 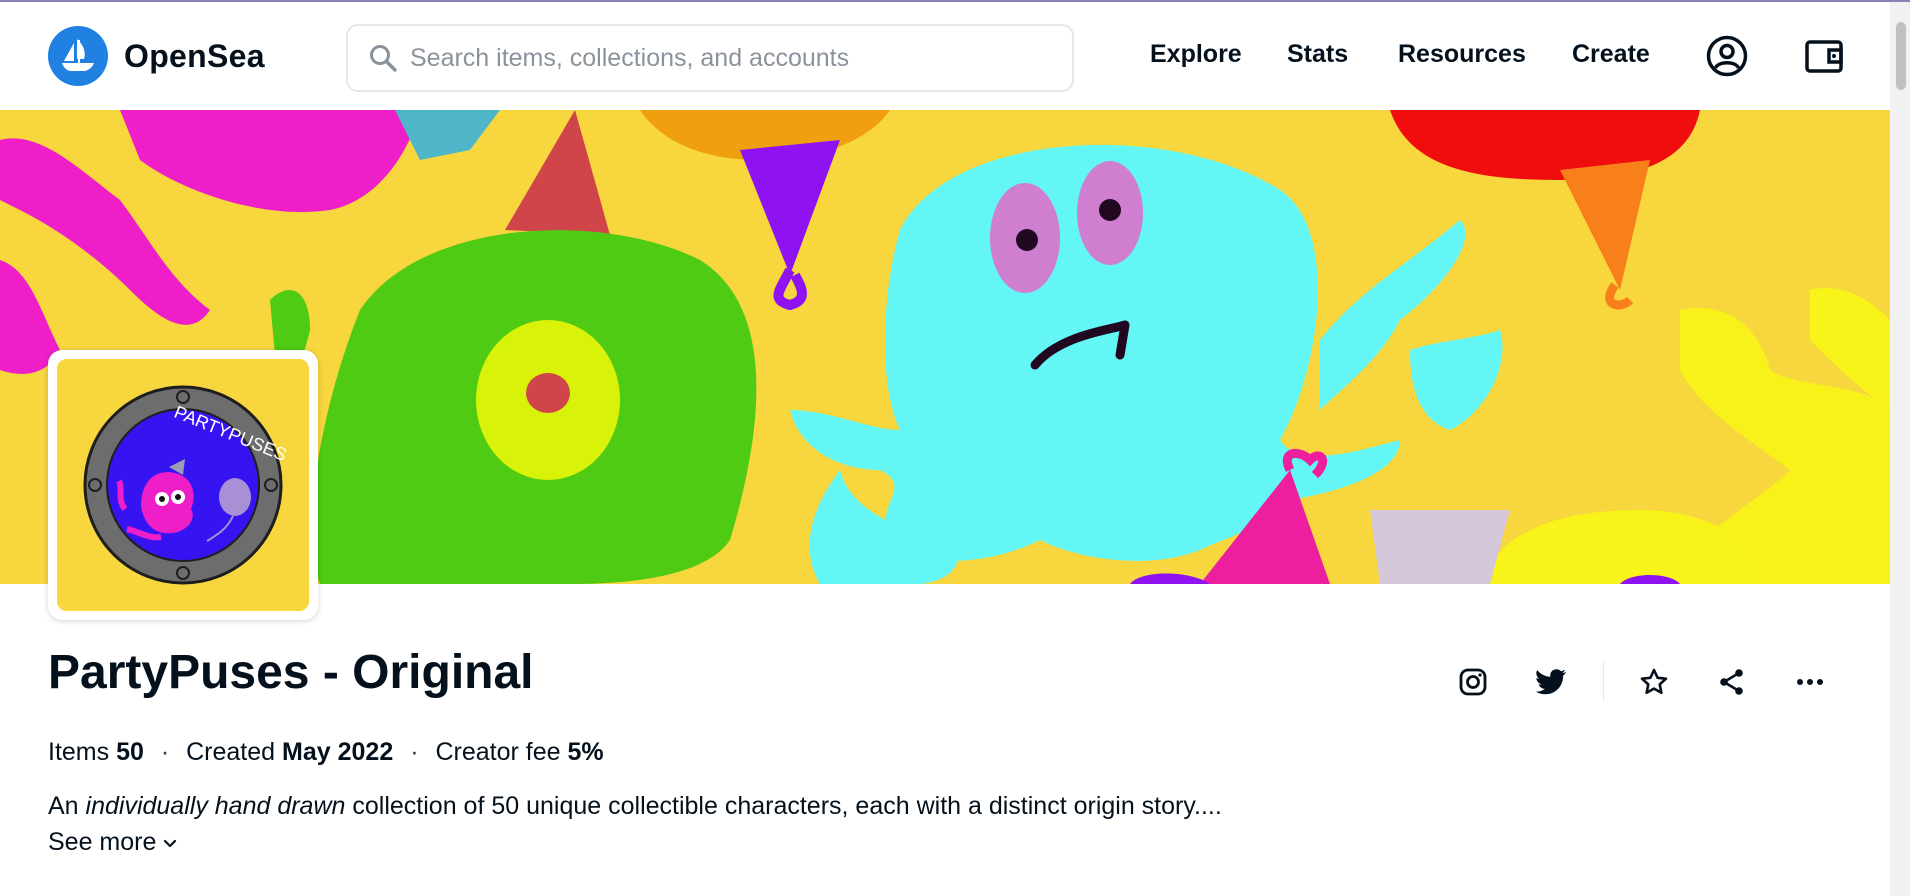 What do you see at coordinates (1900, 449) in the screenshot?
I see `page-scrollbar` at bounding box center [1900, 449].